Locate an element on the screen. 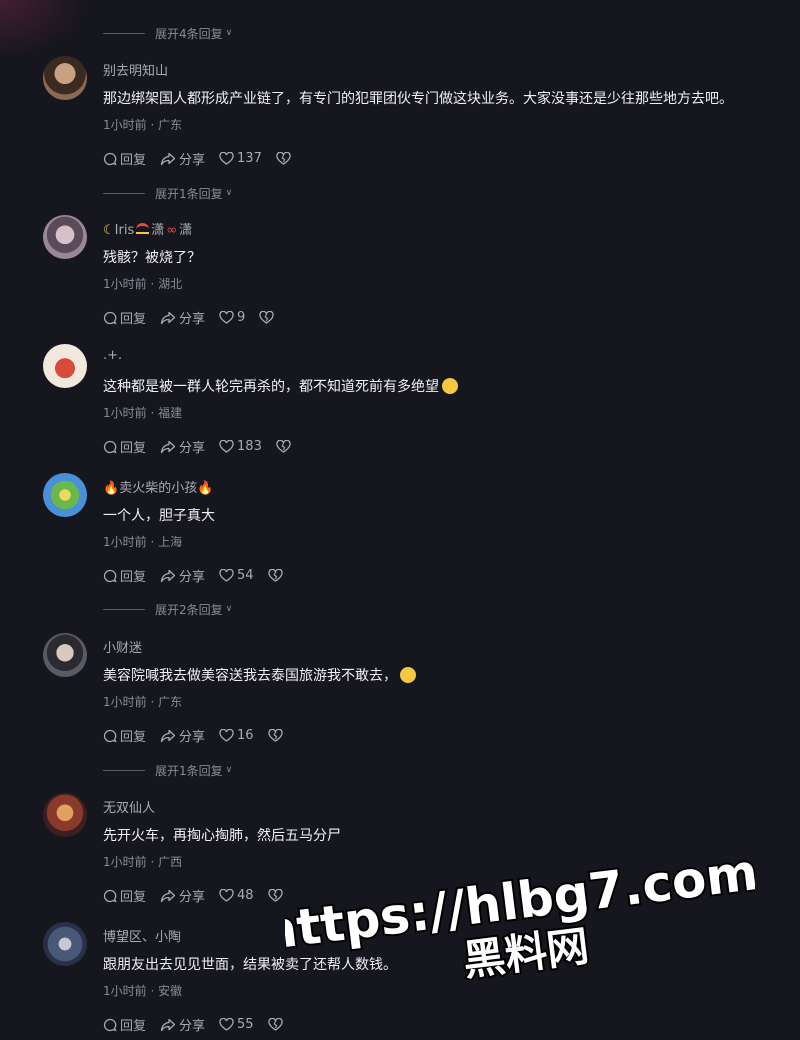  like-count: 54 is located at coordinates (245, 575).